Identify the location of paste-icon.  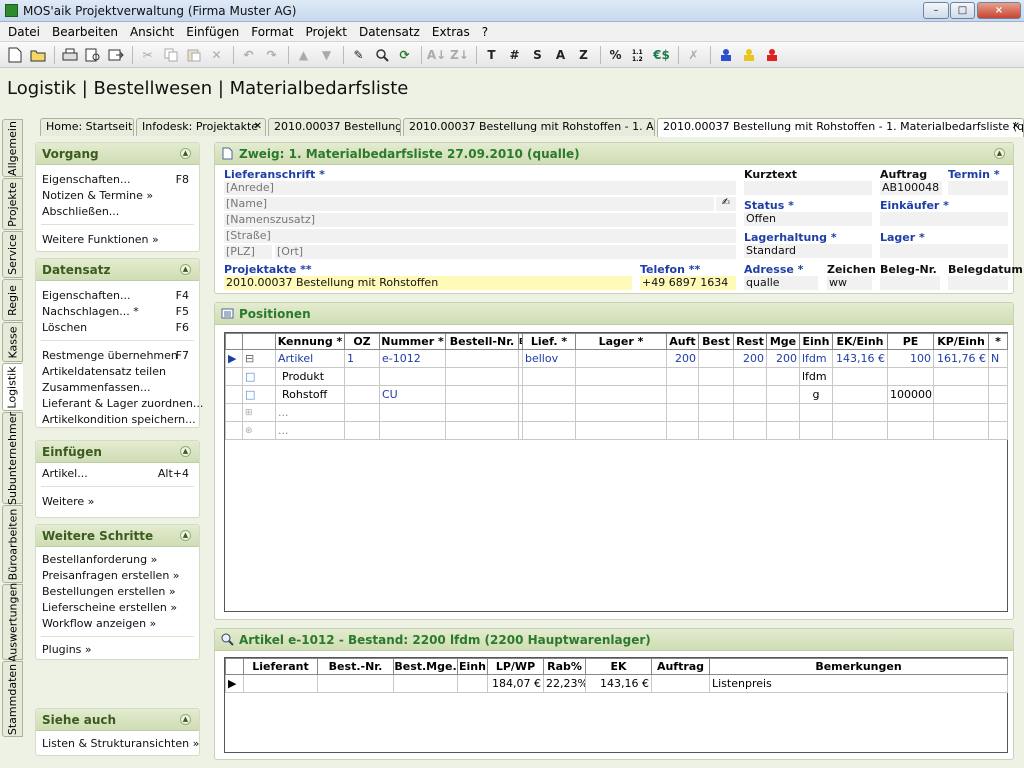
(193, 55).